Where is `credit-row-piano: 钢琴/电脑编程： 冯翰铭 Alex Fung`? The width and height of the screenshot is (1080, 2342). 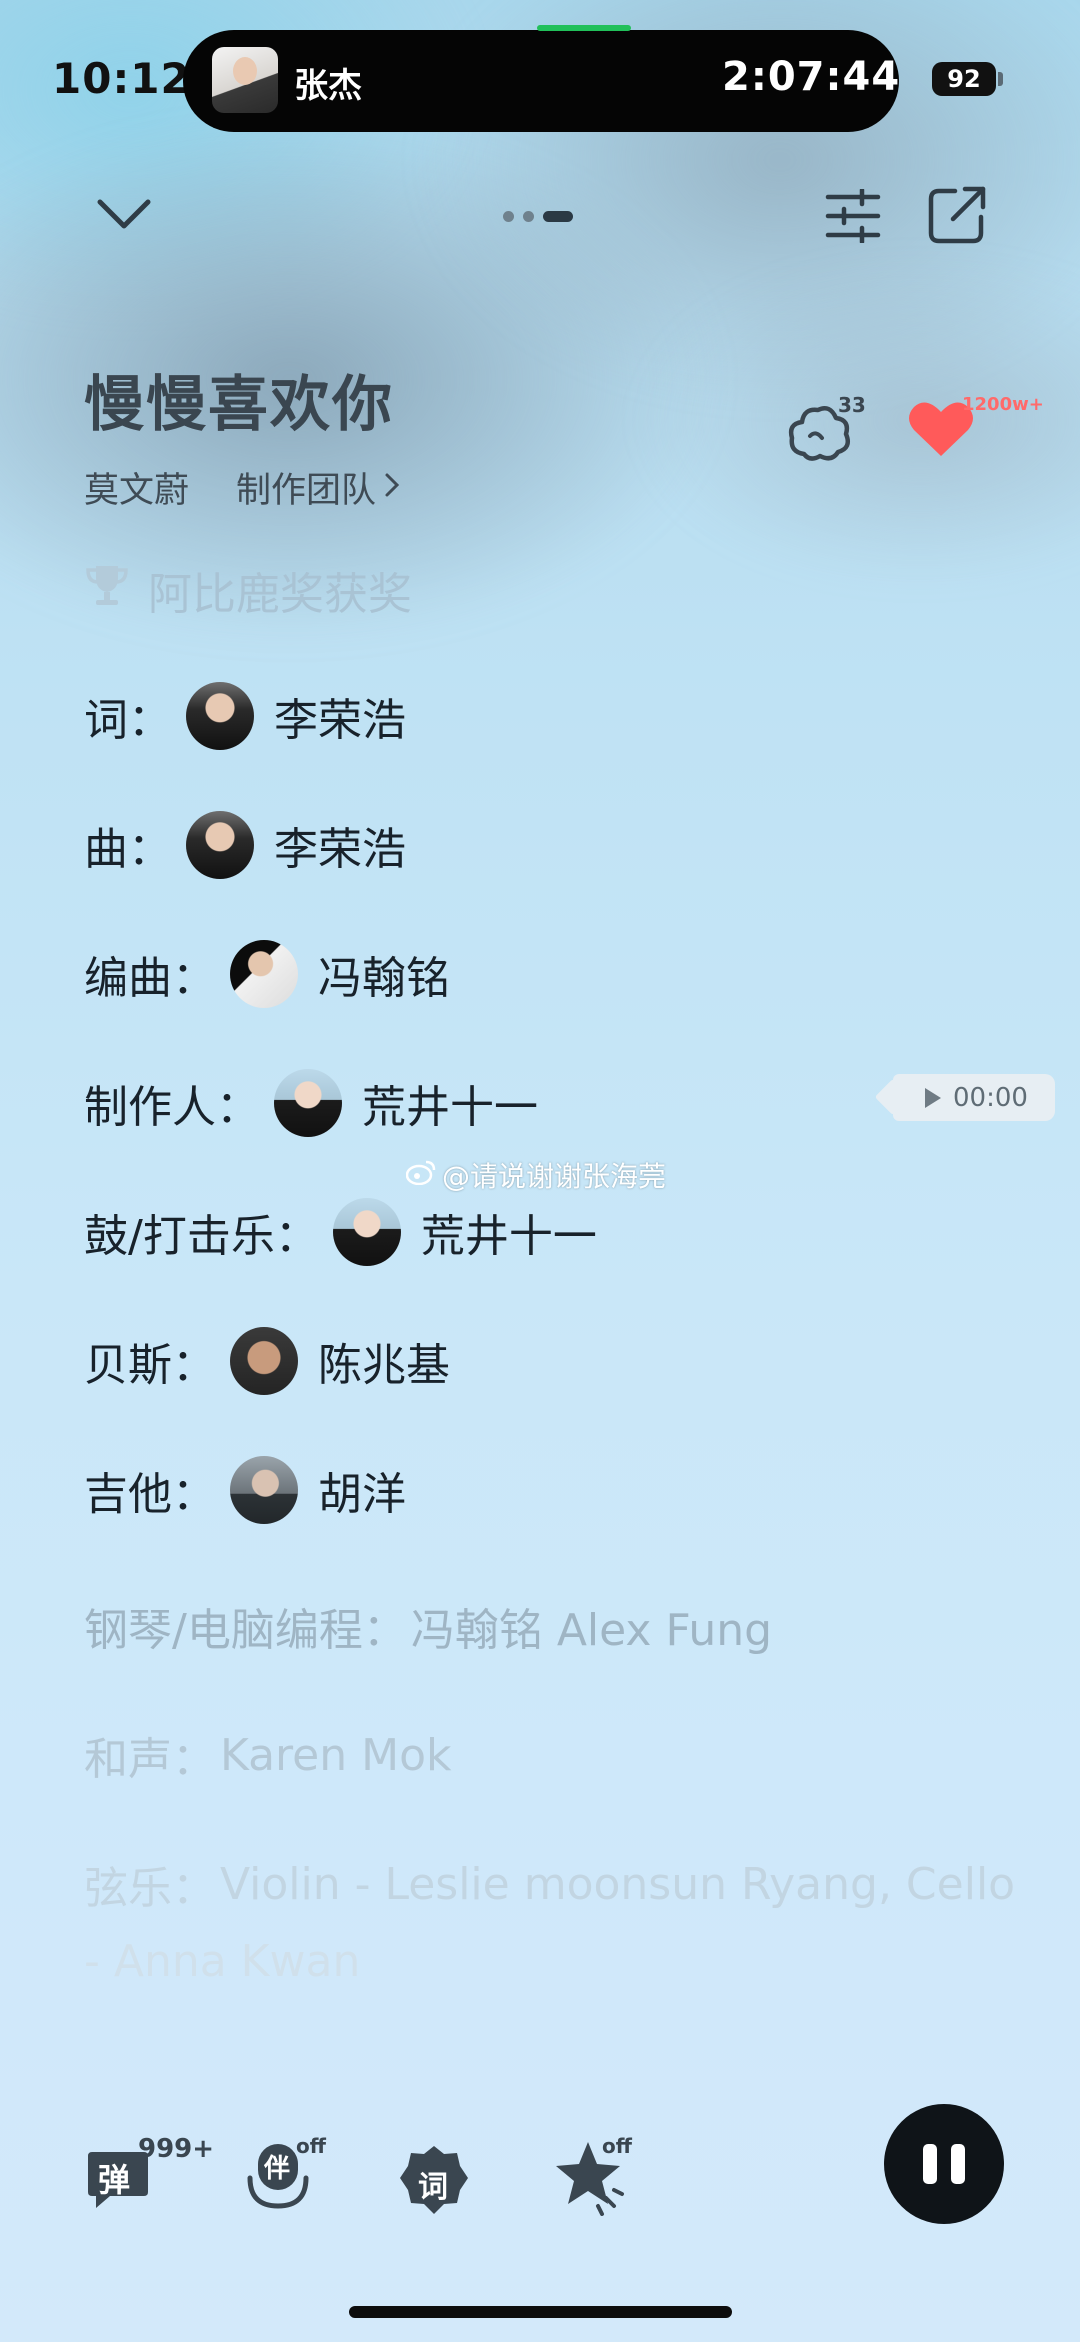 credit-row-piano: 钢琴/电脑编程： 冯翰铭 Alex Fung is located at coordinates (428, 1626).